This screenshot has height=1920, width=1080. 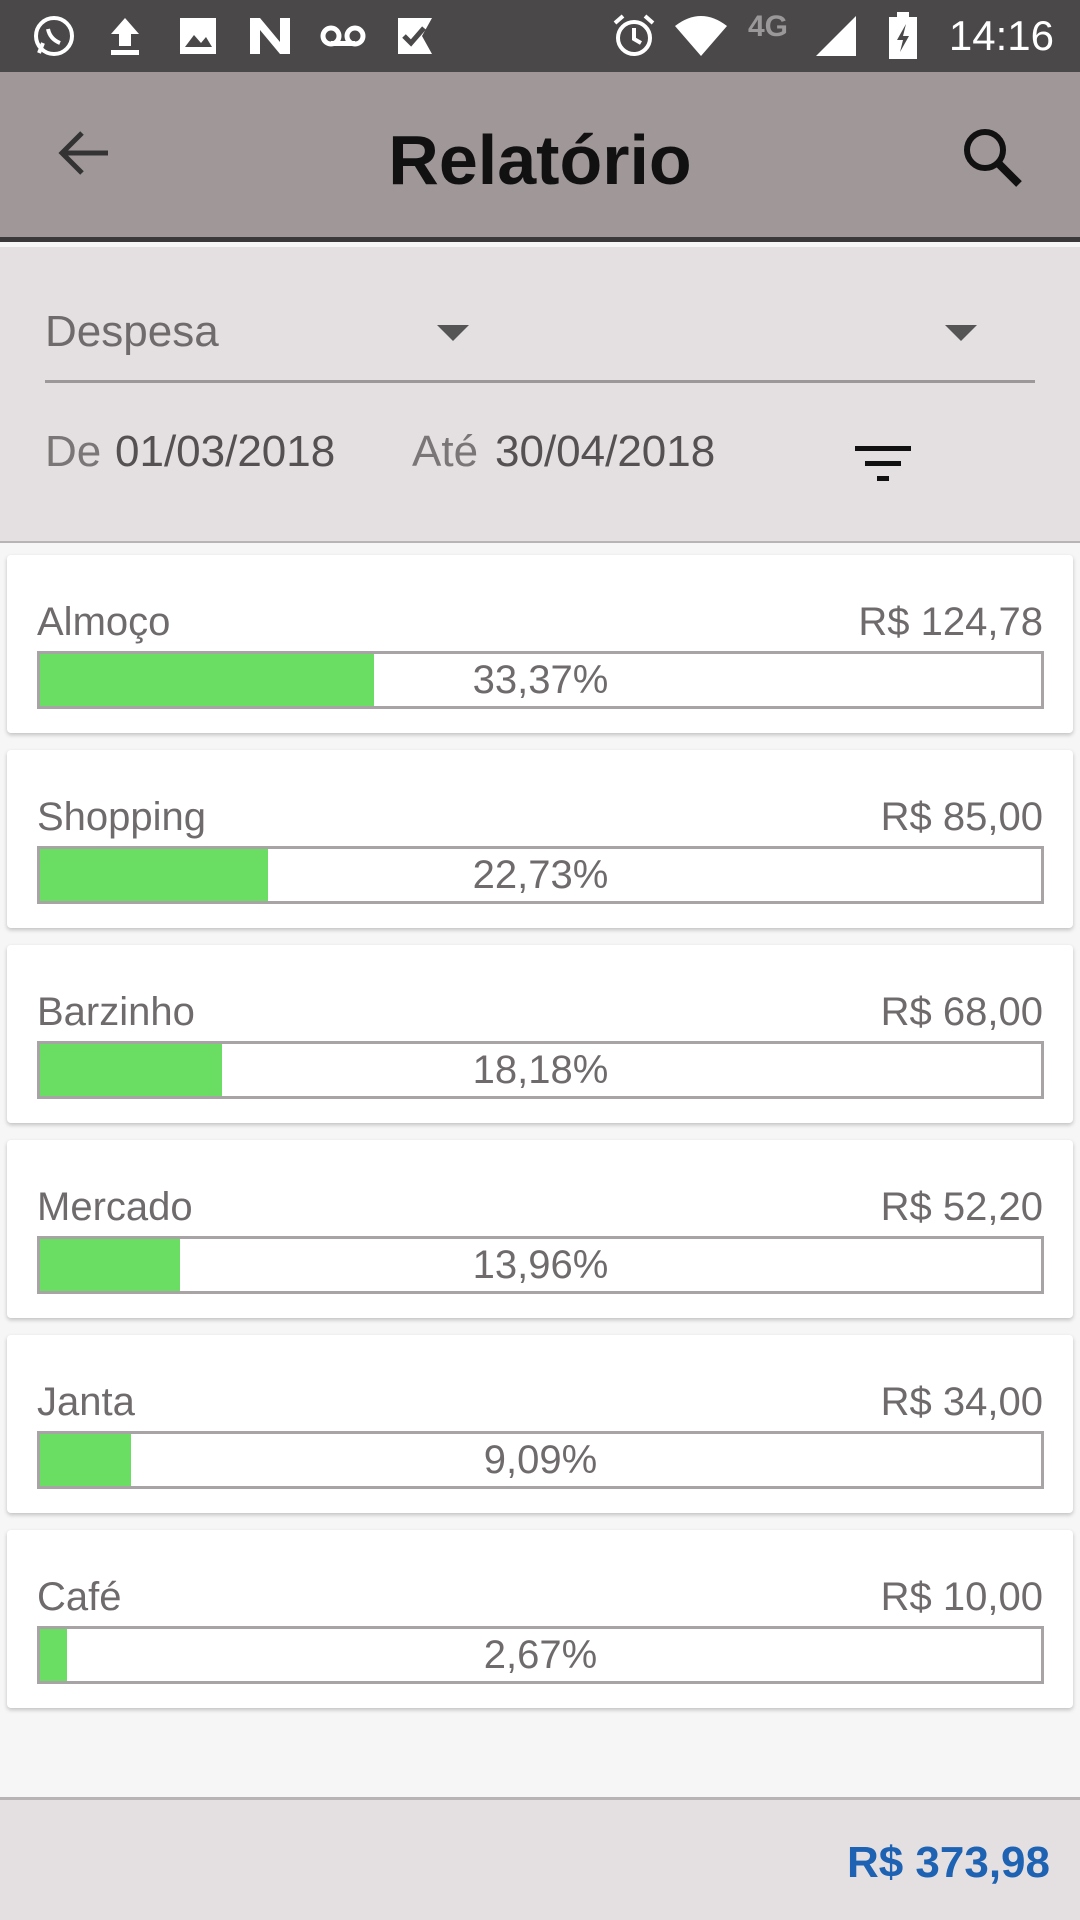 What do you see at coordinates (540, 644) in the screenshot?
I see `list-item: Almoço R$ 124,78 33,37%` at bounding box center [540, 644].